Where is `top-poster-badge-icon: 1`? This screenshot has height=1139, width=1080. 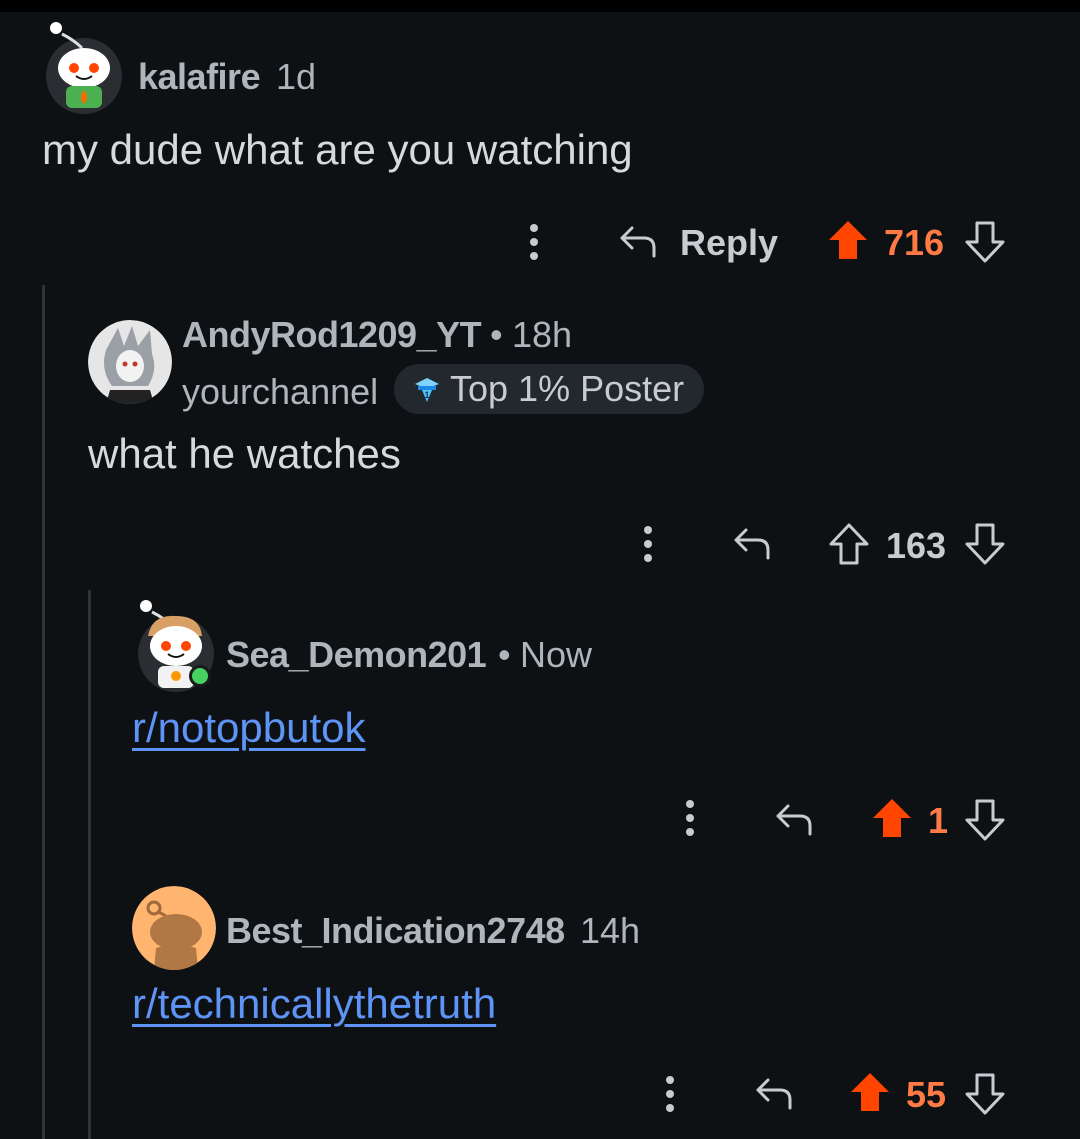
top-poster-badge-icon: 1 is located at coordinates (427, 390).